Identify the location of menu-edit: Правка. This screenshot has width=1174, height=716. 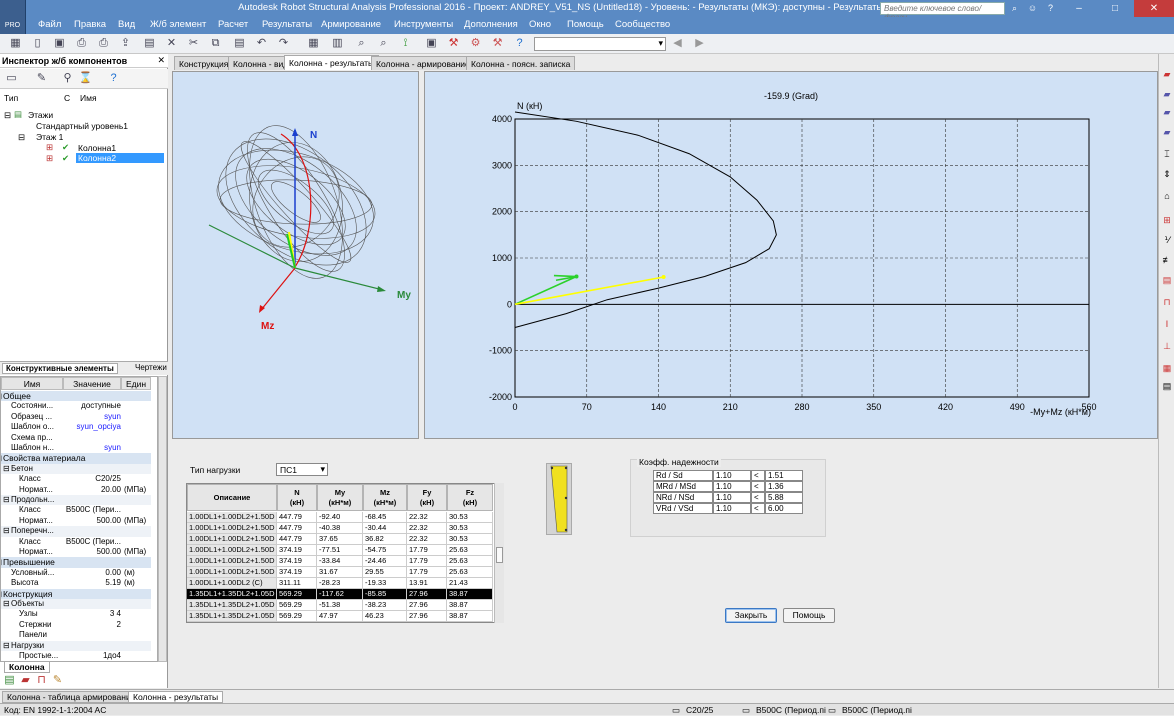
(90, 24).